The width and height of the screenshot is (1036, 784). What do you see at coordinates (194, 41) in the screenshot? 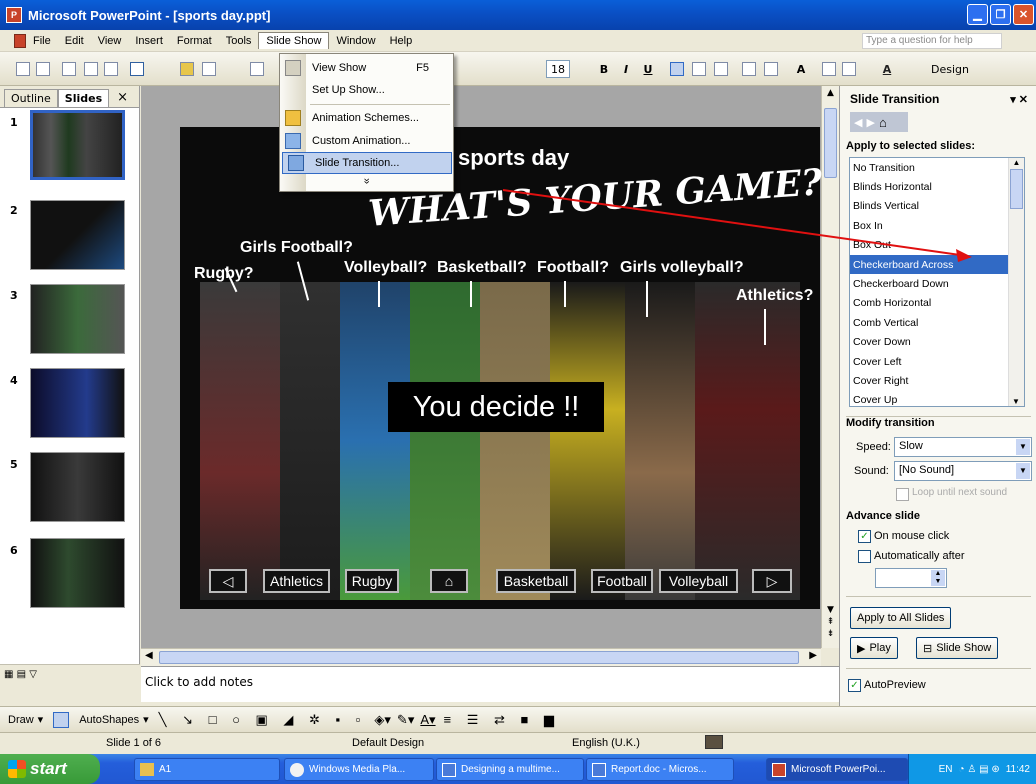
I see `menu-format: Format` at bounding box center [194, 41].